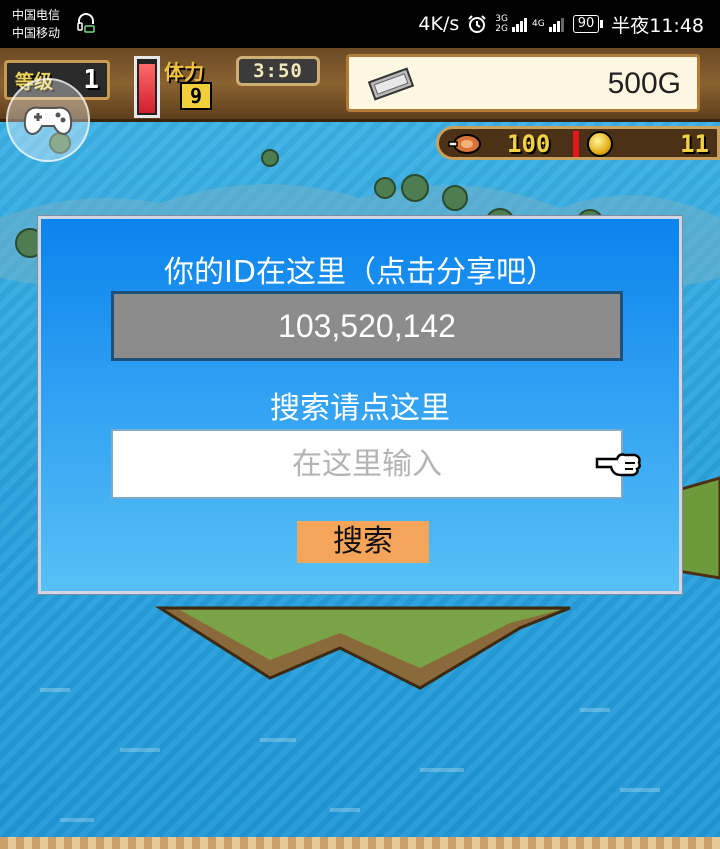  I want to click on resource-bar: 100 11, so click(578, 143).